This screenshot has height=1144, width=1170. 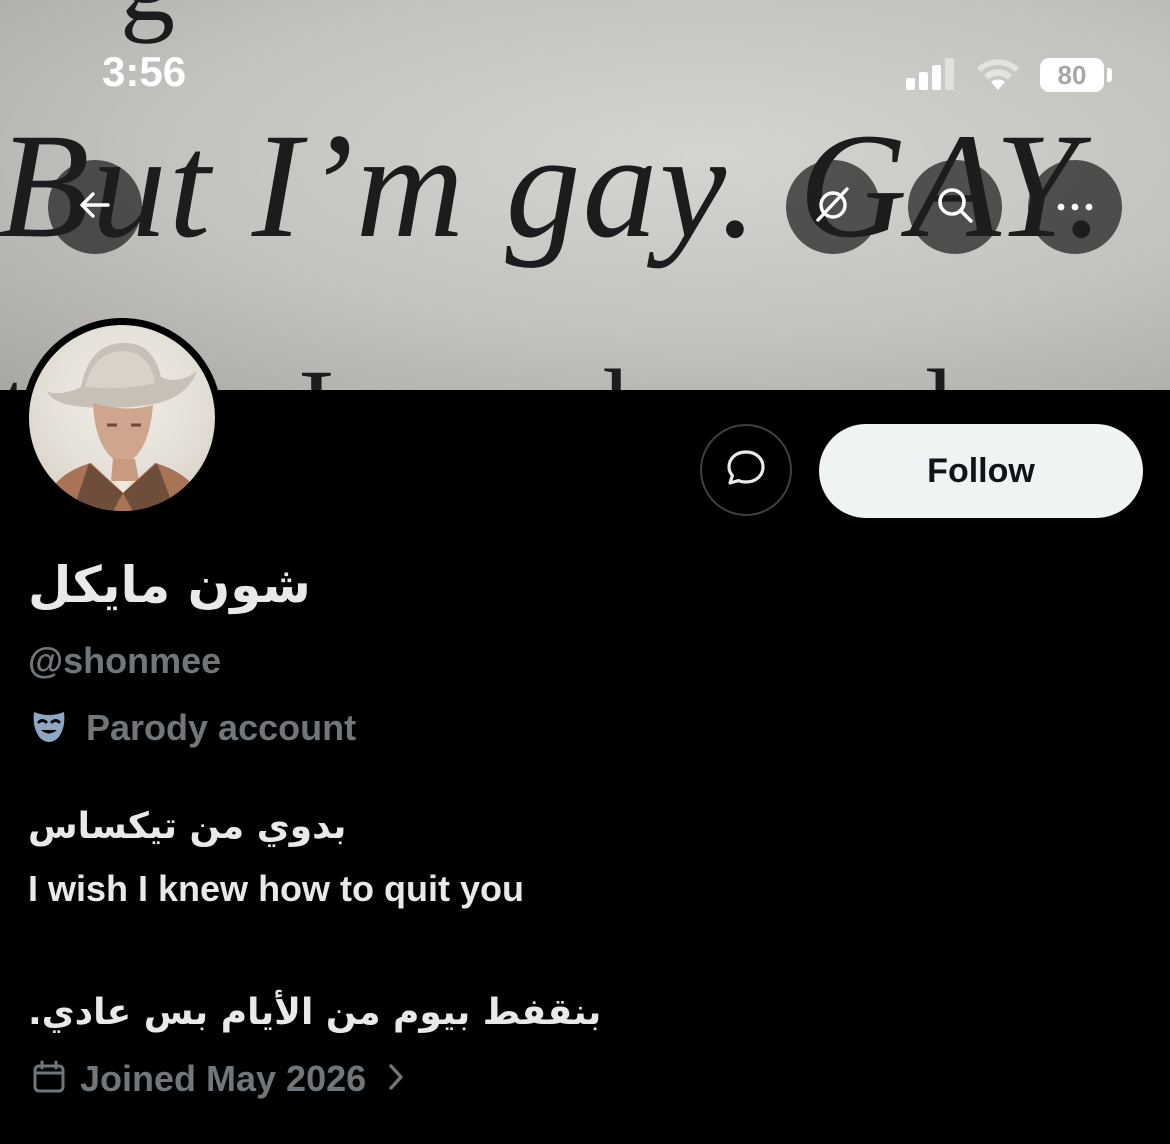 I want to click on message-button, so click(x=746, y=470).